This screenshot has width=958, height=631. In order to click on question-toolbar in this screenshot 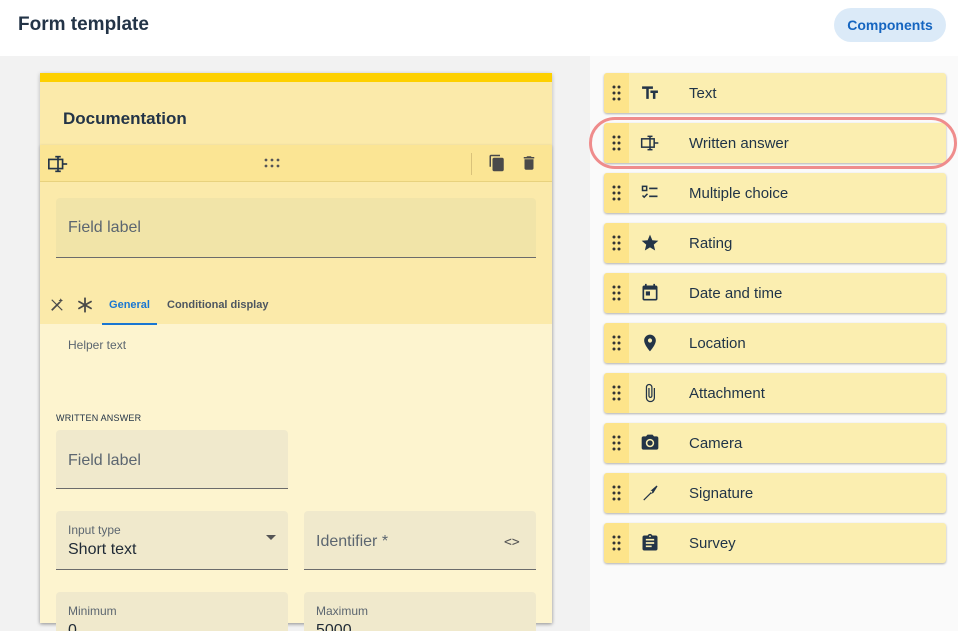, I will do `click(296, 163)`.